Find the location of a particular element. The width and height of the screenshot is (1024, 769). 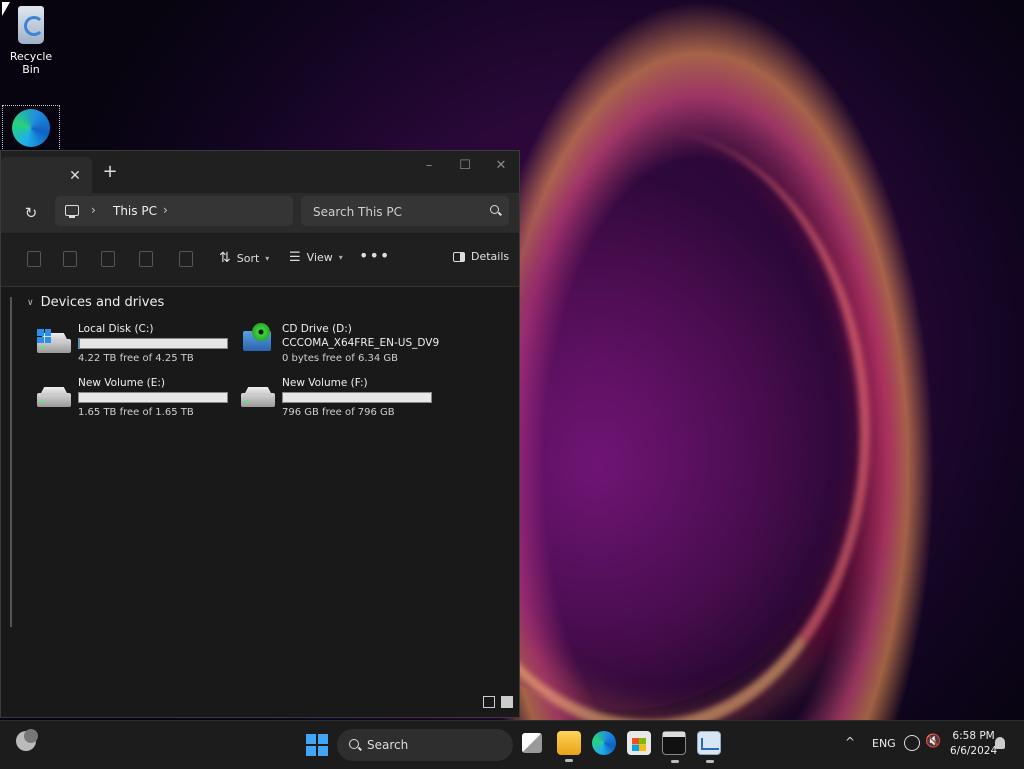

drive-volume-label: CCCOMA_X64FRE_EN-US_DV9 is located at coordinates (361, 343).